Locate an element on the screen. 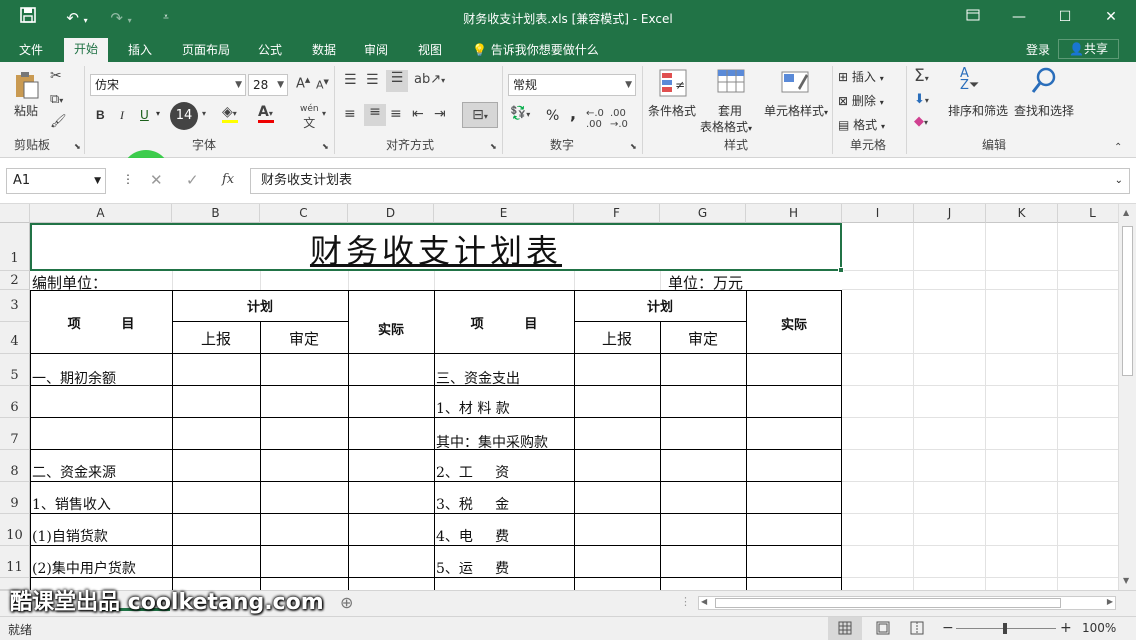  align-left-icon: ≡ is located at coordinates (350, 114).